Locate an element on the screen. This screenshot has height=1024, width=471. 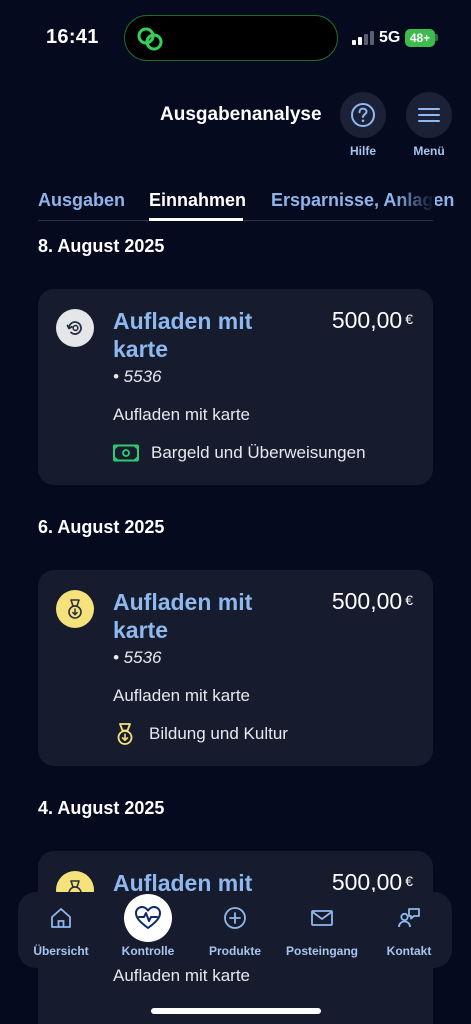
help-icon is located at coordinates (363, 115).